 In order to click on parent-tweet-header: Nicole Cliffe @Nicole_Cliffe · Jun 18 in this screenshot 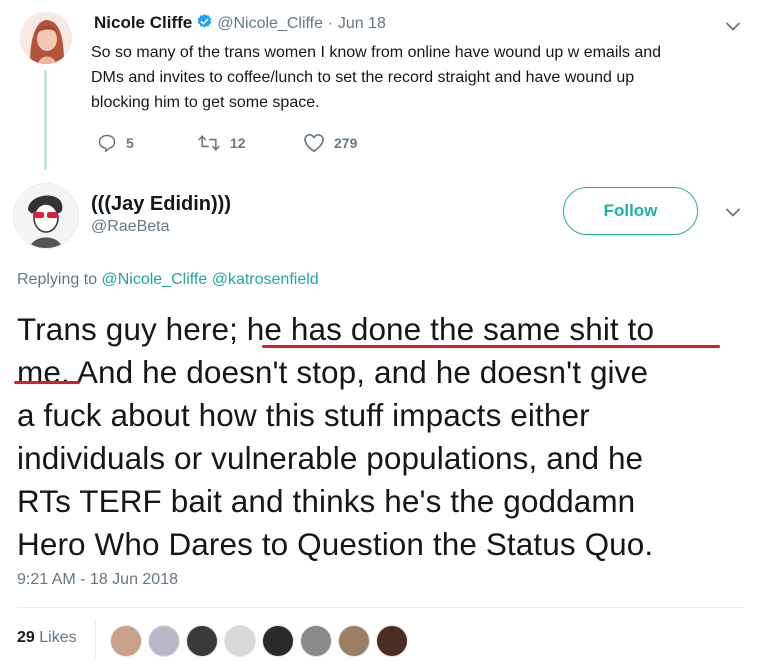, I will do `click(240, 23)`.